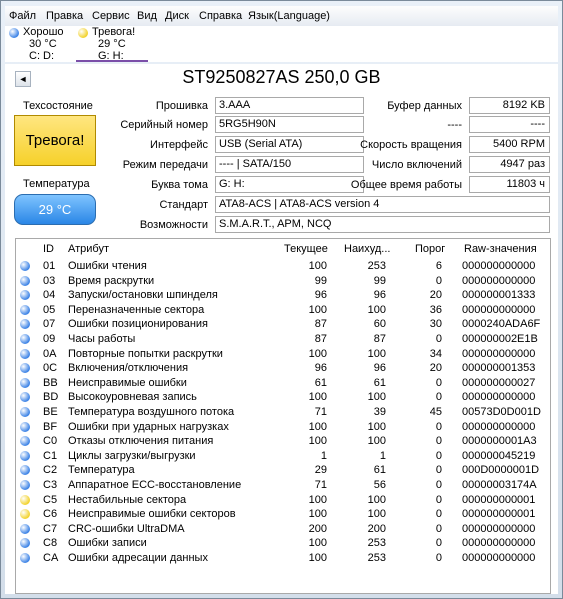 The width and height of the screenshot is (563, 599). What do you see at coordinates (128, 368) in the screenshot?
I see `cell-attribute: Включения/отключения` at bounding box center [128, 368].